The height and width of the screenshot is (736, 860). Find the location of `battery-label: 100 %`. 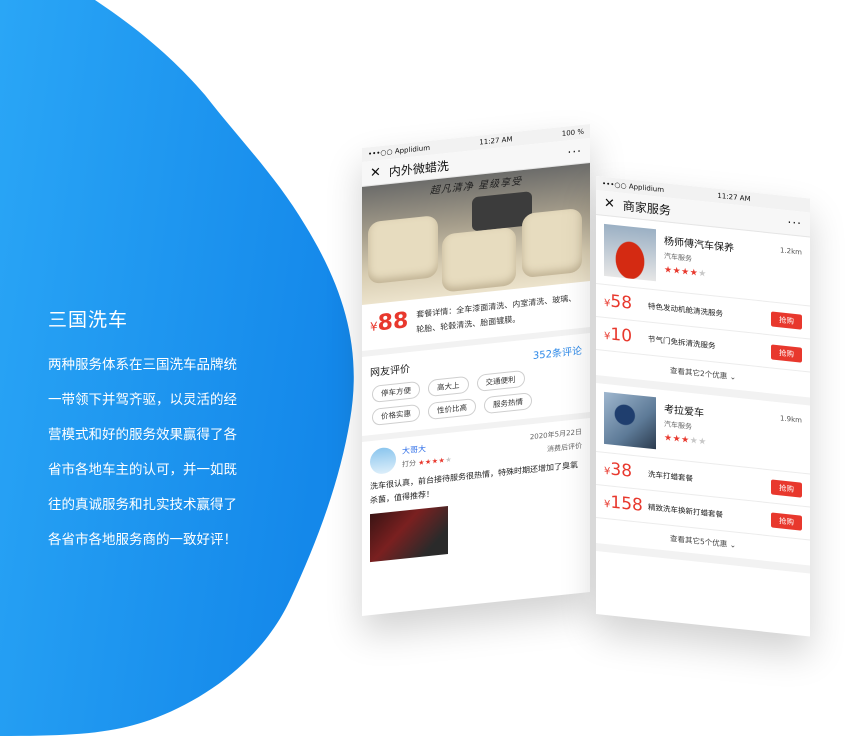

battery-label: 100 % is located at coordinates (572, 133).